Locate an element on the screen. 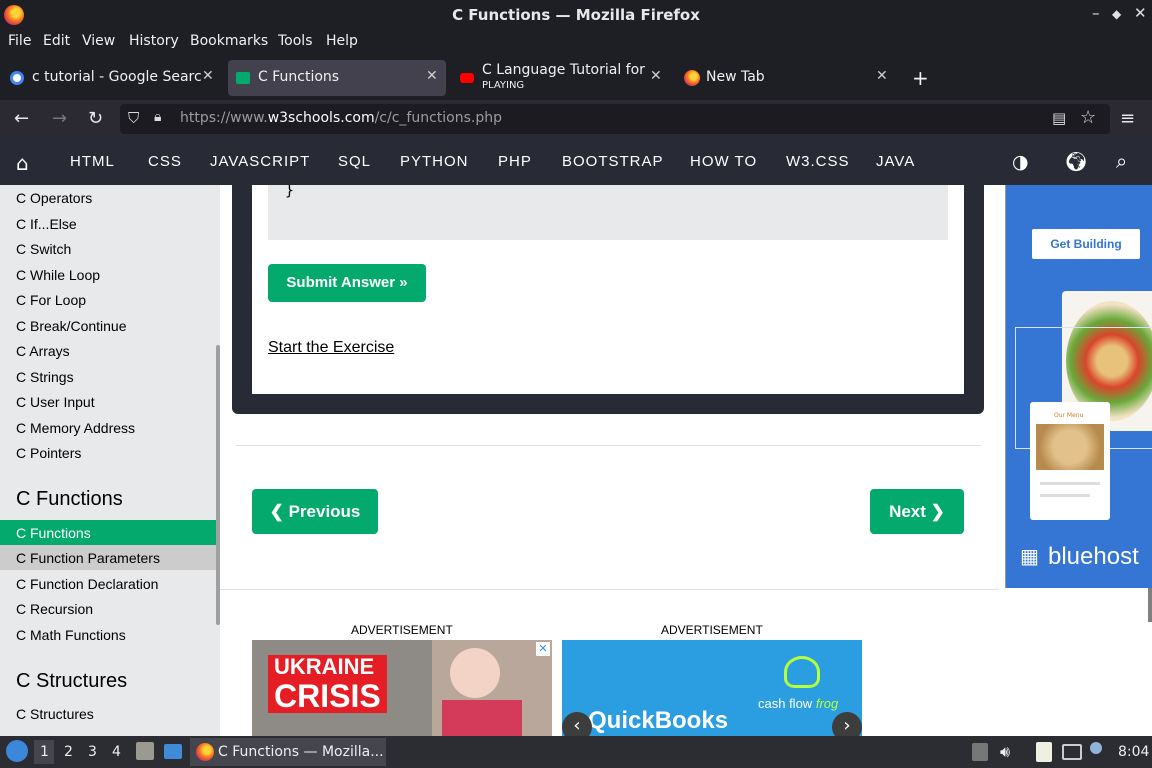  sidebar-item-math-functions: C Math Functions is located at coordinates (71, 635).